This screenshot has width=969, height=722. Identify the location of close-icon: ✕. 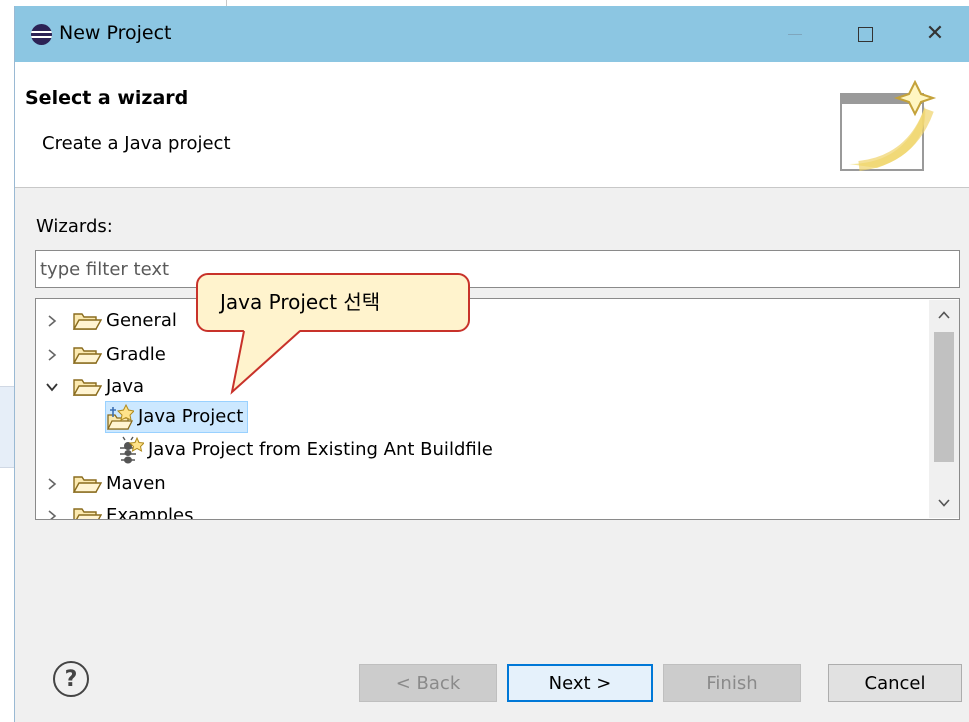
(935, 33).